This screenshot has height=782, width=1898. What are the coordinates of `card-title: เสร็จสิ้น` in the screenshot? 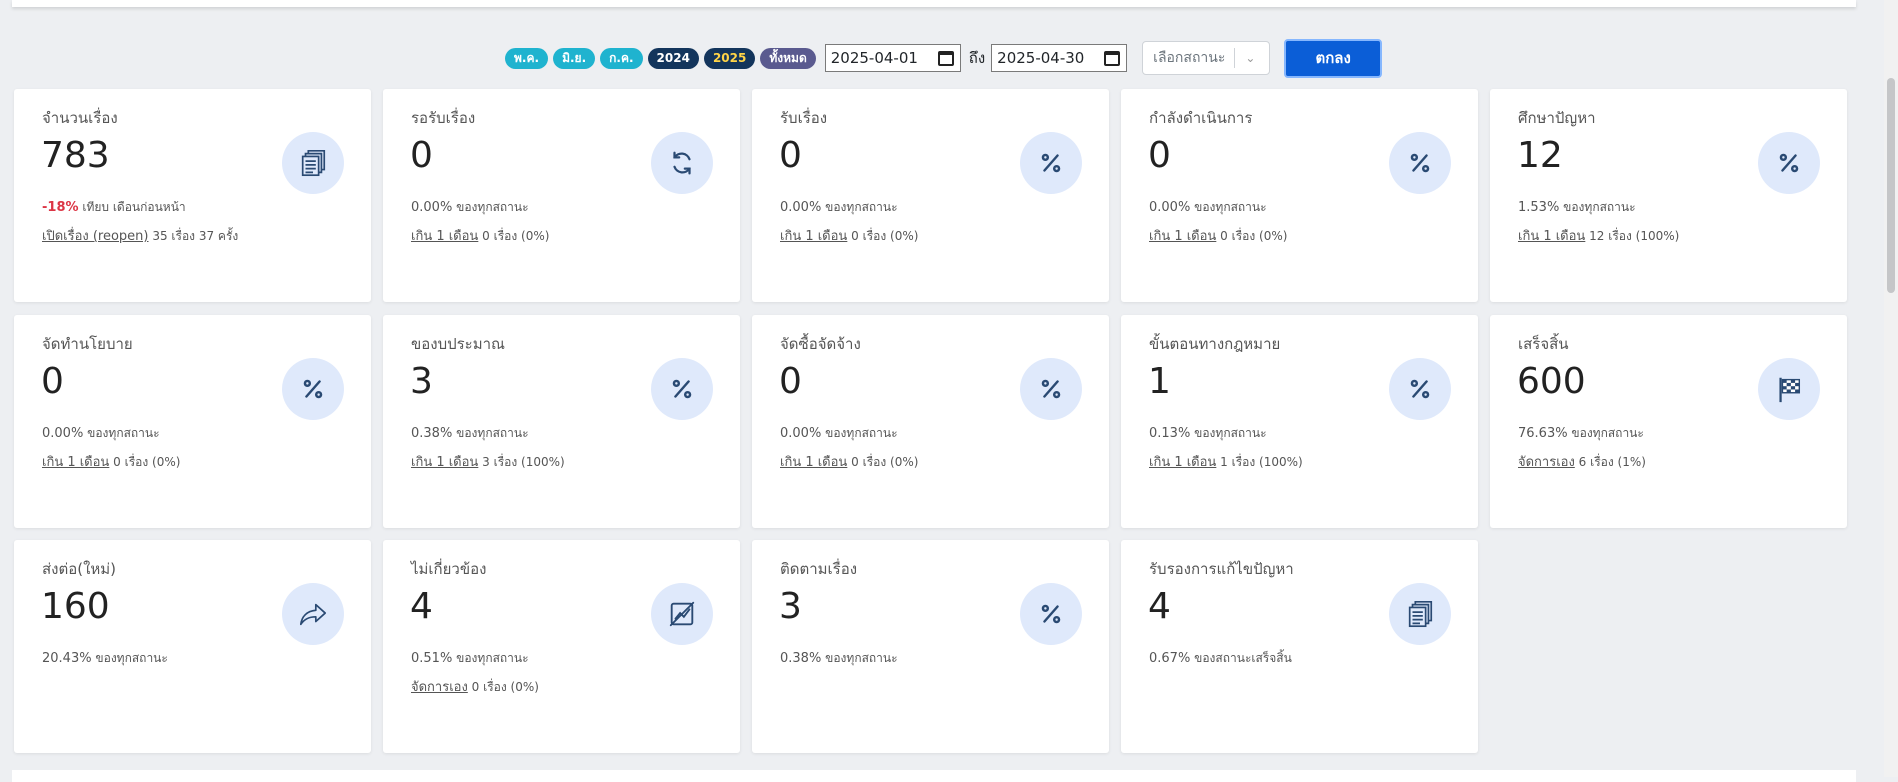 It's located at (1543, 344).